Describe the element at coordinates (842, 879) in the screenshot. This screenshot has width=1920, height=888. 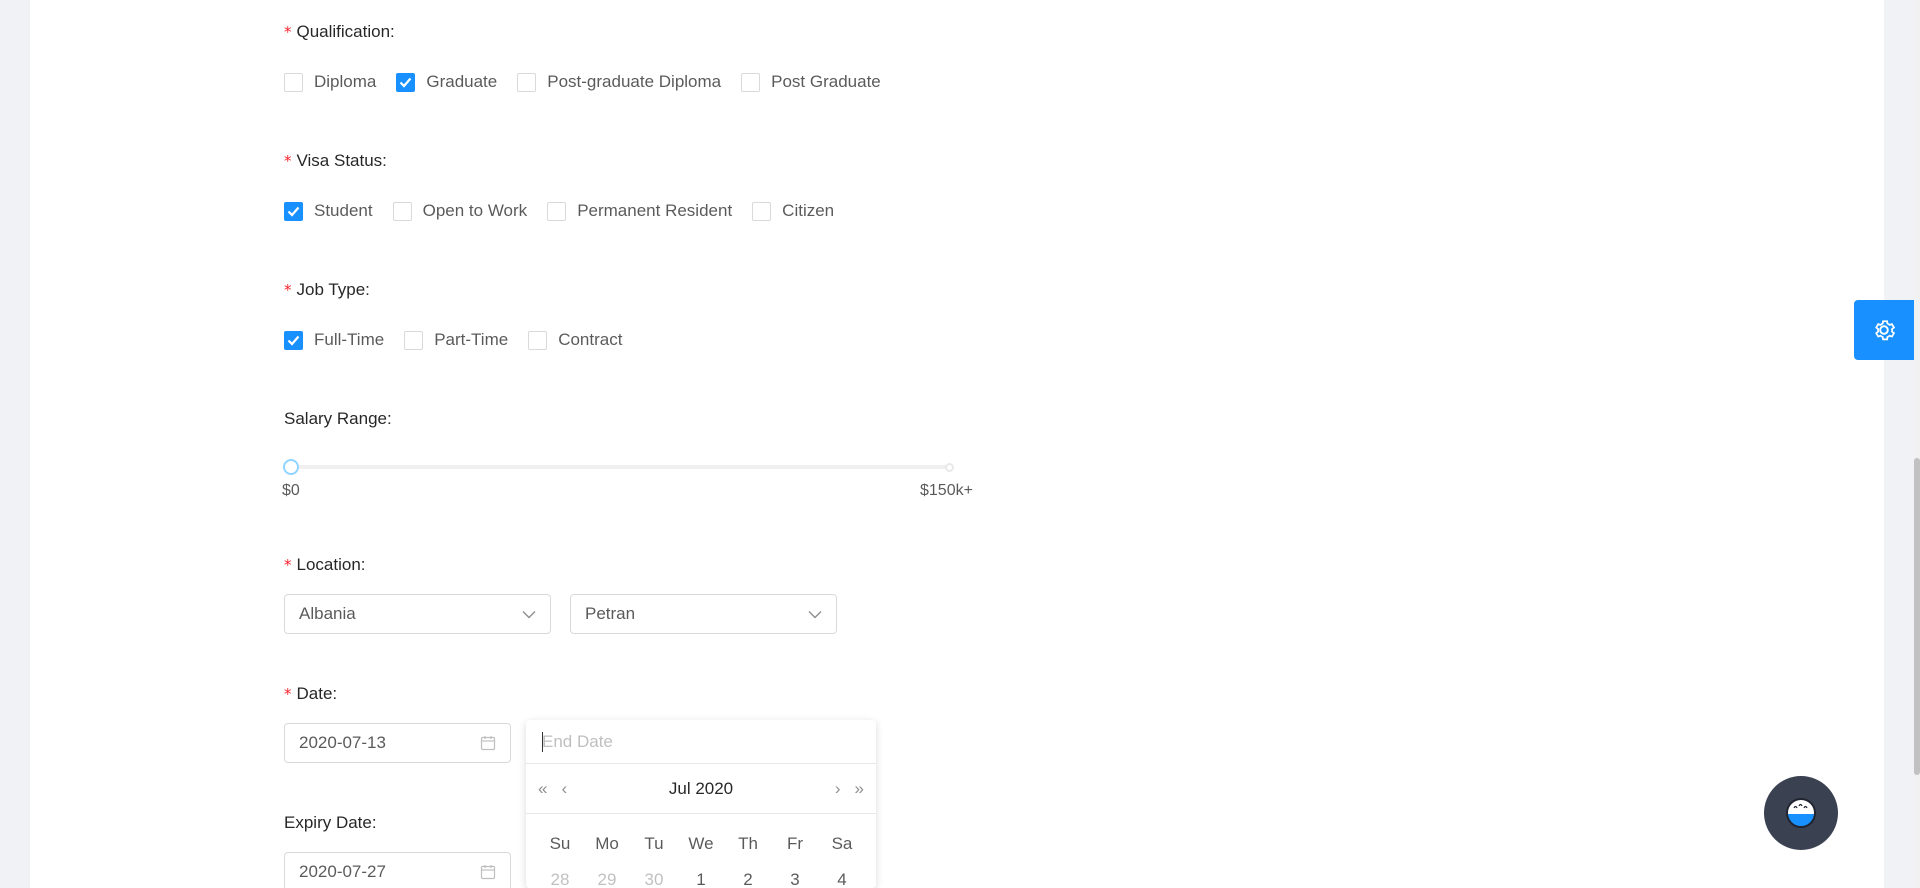
I see `calendar-day: 4` at that location.